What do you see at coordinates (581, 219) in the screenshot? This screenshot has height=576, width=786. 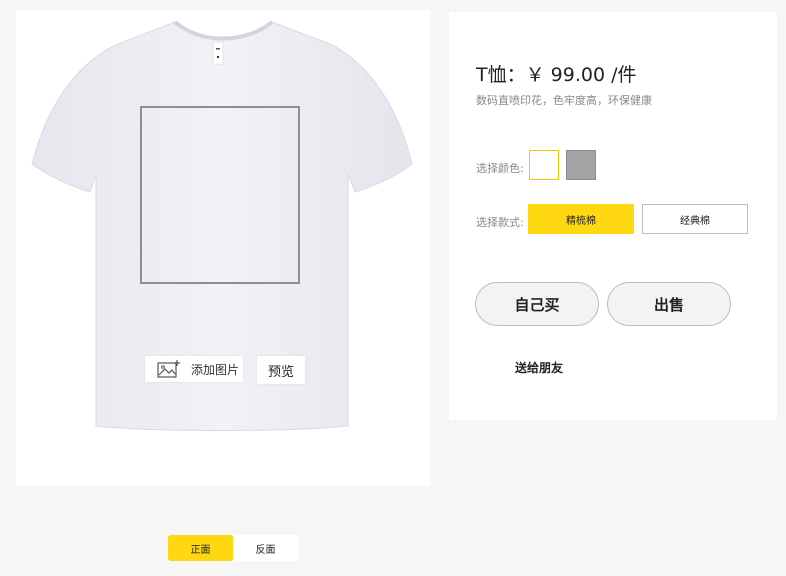 I see `style-option-combed-cotton: 精梳棉` at bounding box center [581, 219].